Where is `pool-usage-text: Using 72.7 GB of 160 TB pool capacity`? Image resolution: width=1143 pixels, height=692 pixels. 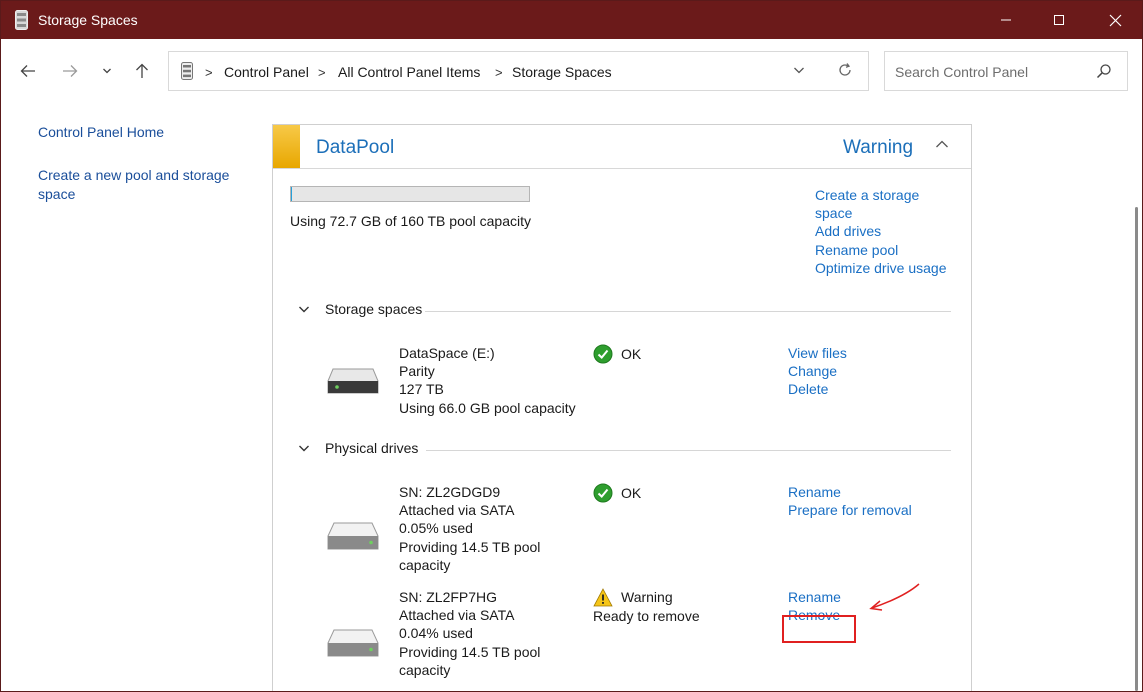 pool-usage-text: Using 72.7 GB of 160 TB pool capacity is located at coordinates (410, 221).